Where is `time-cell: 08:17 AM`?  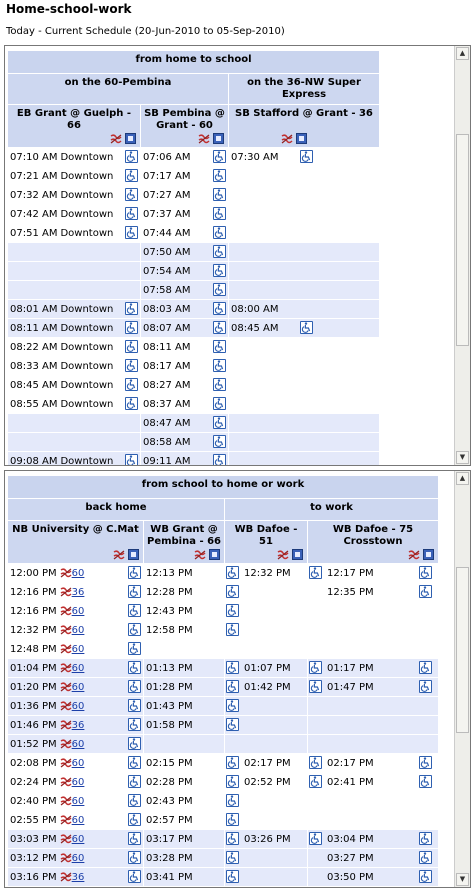 time-cell: 08:17 AM is located at coordinates (184, 366).